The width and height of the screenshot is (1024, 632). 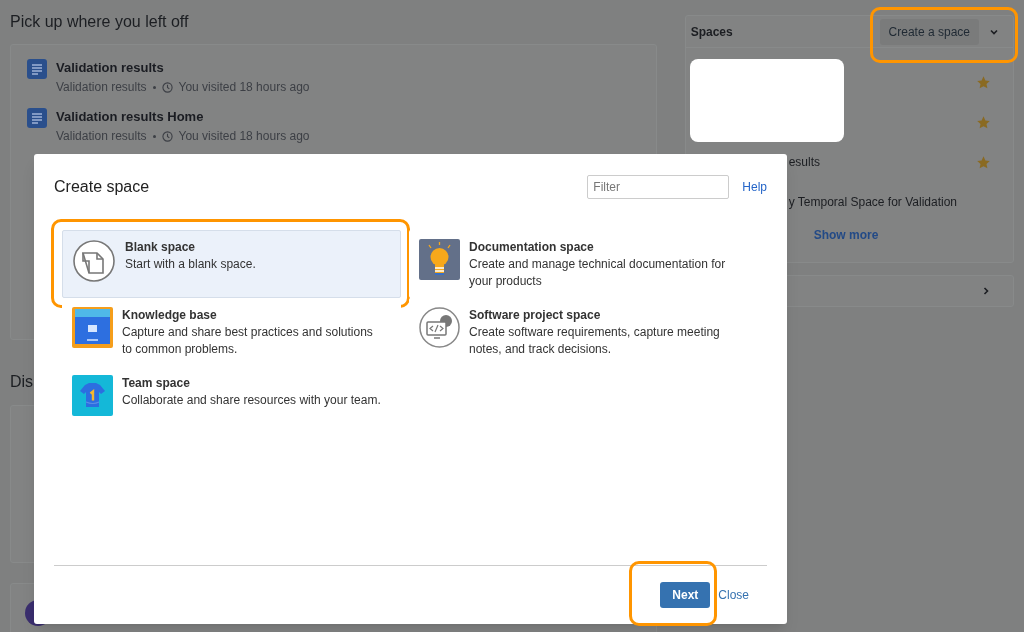 I want to click on option-title: Knowledge base, so click(x=170, y=315).